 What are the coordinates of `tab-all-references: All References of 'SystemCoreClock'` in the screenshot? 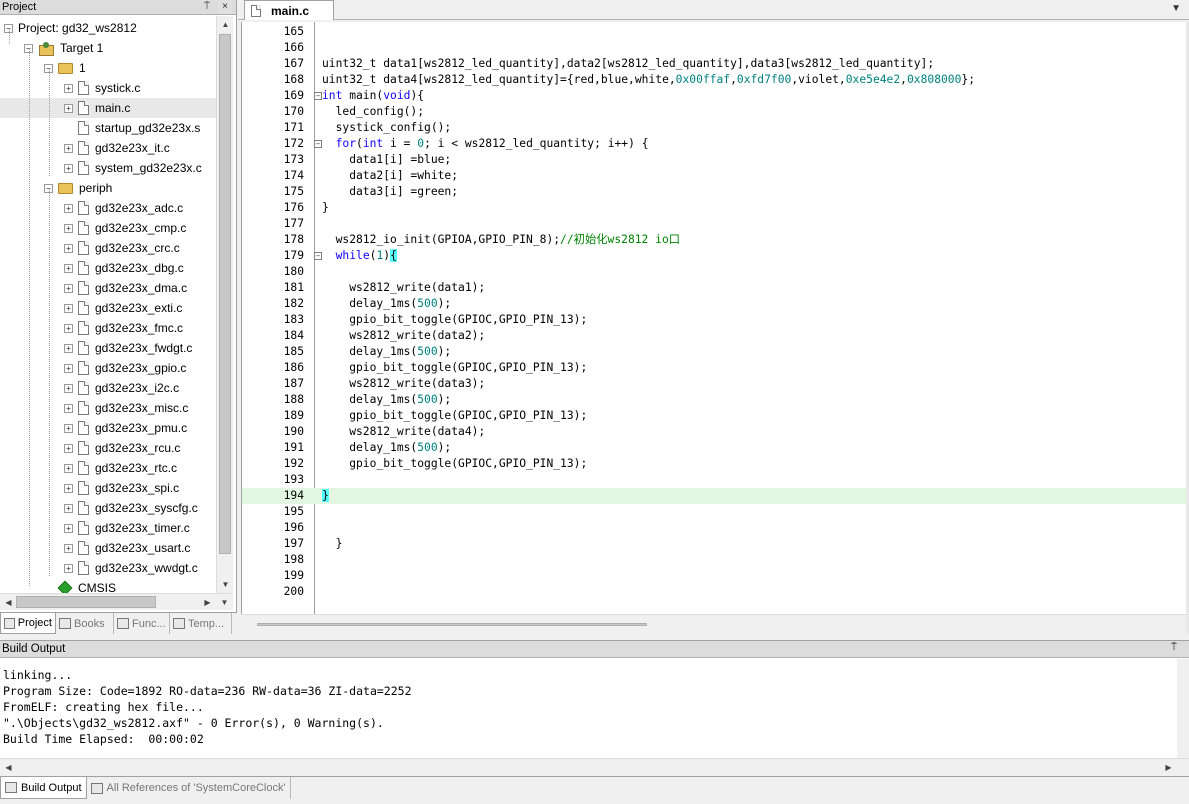 It's located at (189, 788).